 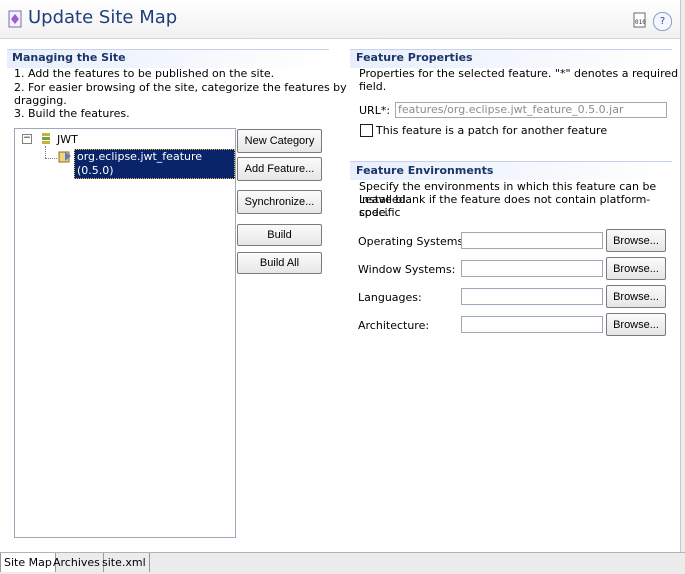 What do you see at coordinates (412, 241) in the screenshot?
I see `operating-systems-label: Operating Systems:` at bounding box center [412, 241].